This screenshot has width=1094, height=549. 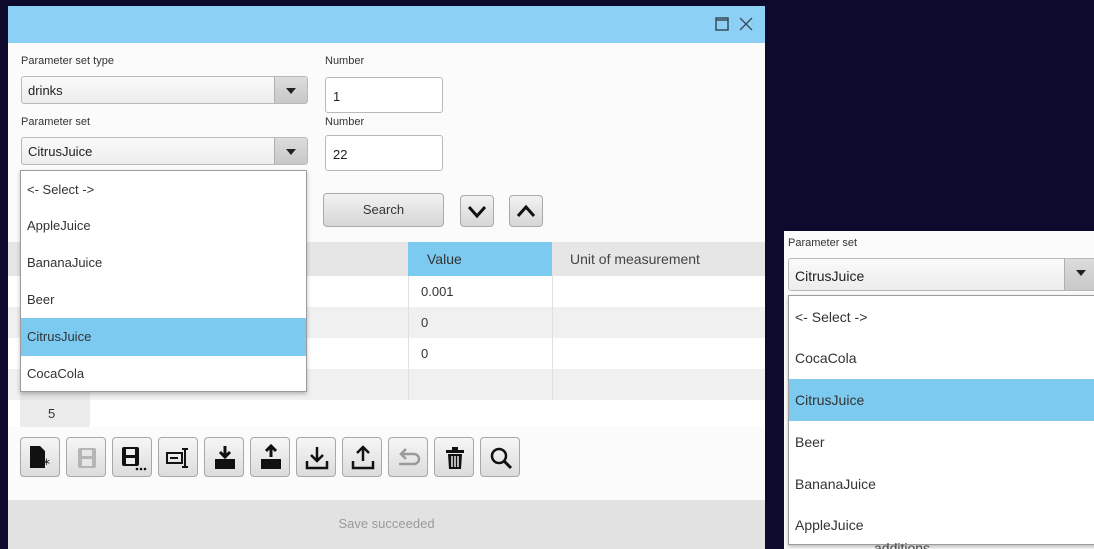 What do you see at coordinates (941, 317) in the screenshot?
I see `zoom-option-select: <- Select ->` at bounding box center [941, 317].